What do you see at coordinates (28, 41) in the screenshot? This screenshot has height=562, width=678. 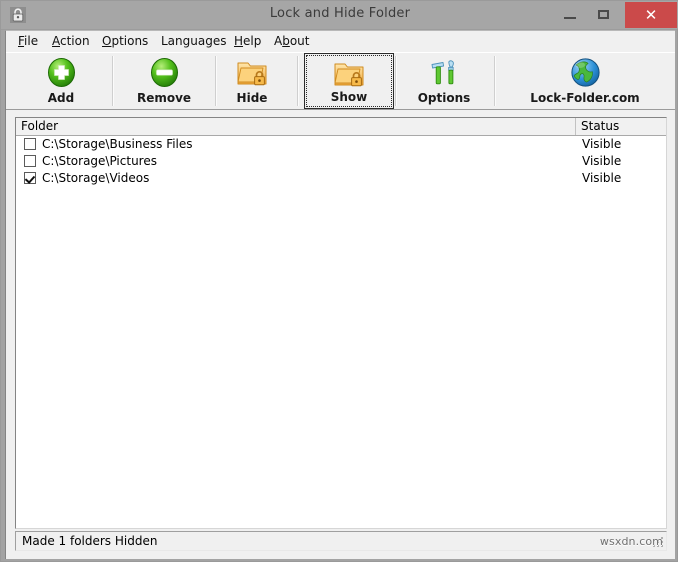 I see `menu-item-file: File` at bounding box center [28, 41].